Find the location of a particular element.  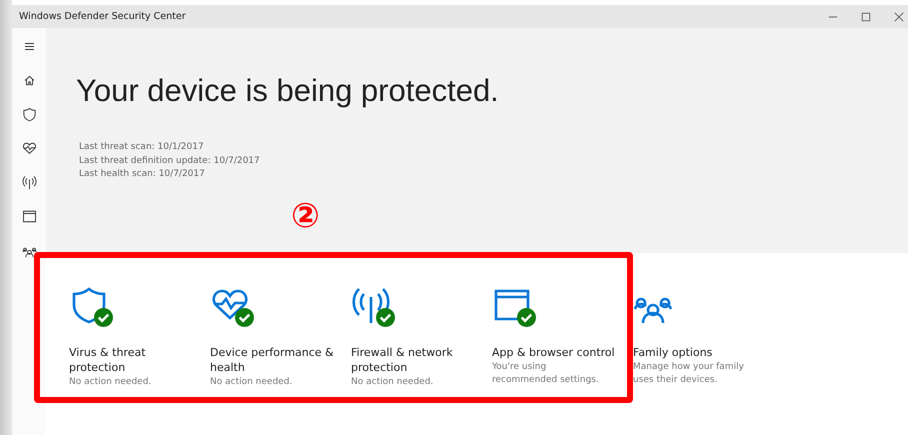

feature-tile: Firewall & network protection No action needed. is located at coordinates (421, 337).